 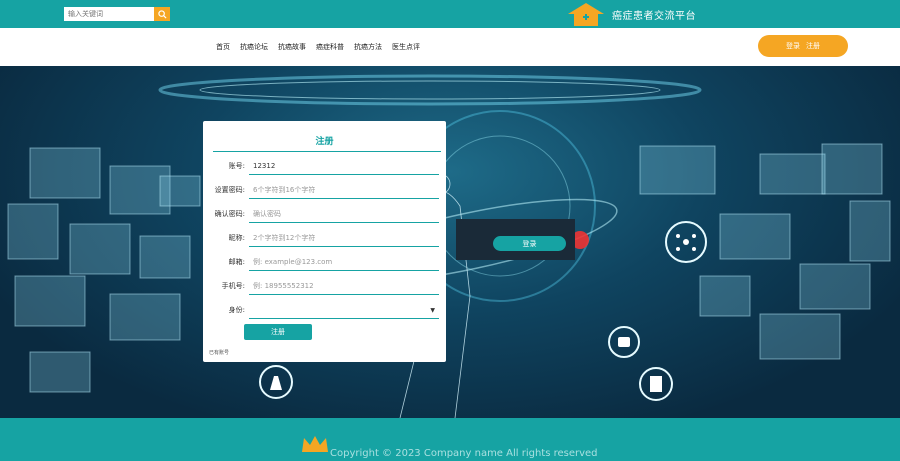 What do you see at coordinates (236, 166) in the screenshot?
I see `account-label: 账号:` at bounding box center [236, 166].